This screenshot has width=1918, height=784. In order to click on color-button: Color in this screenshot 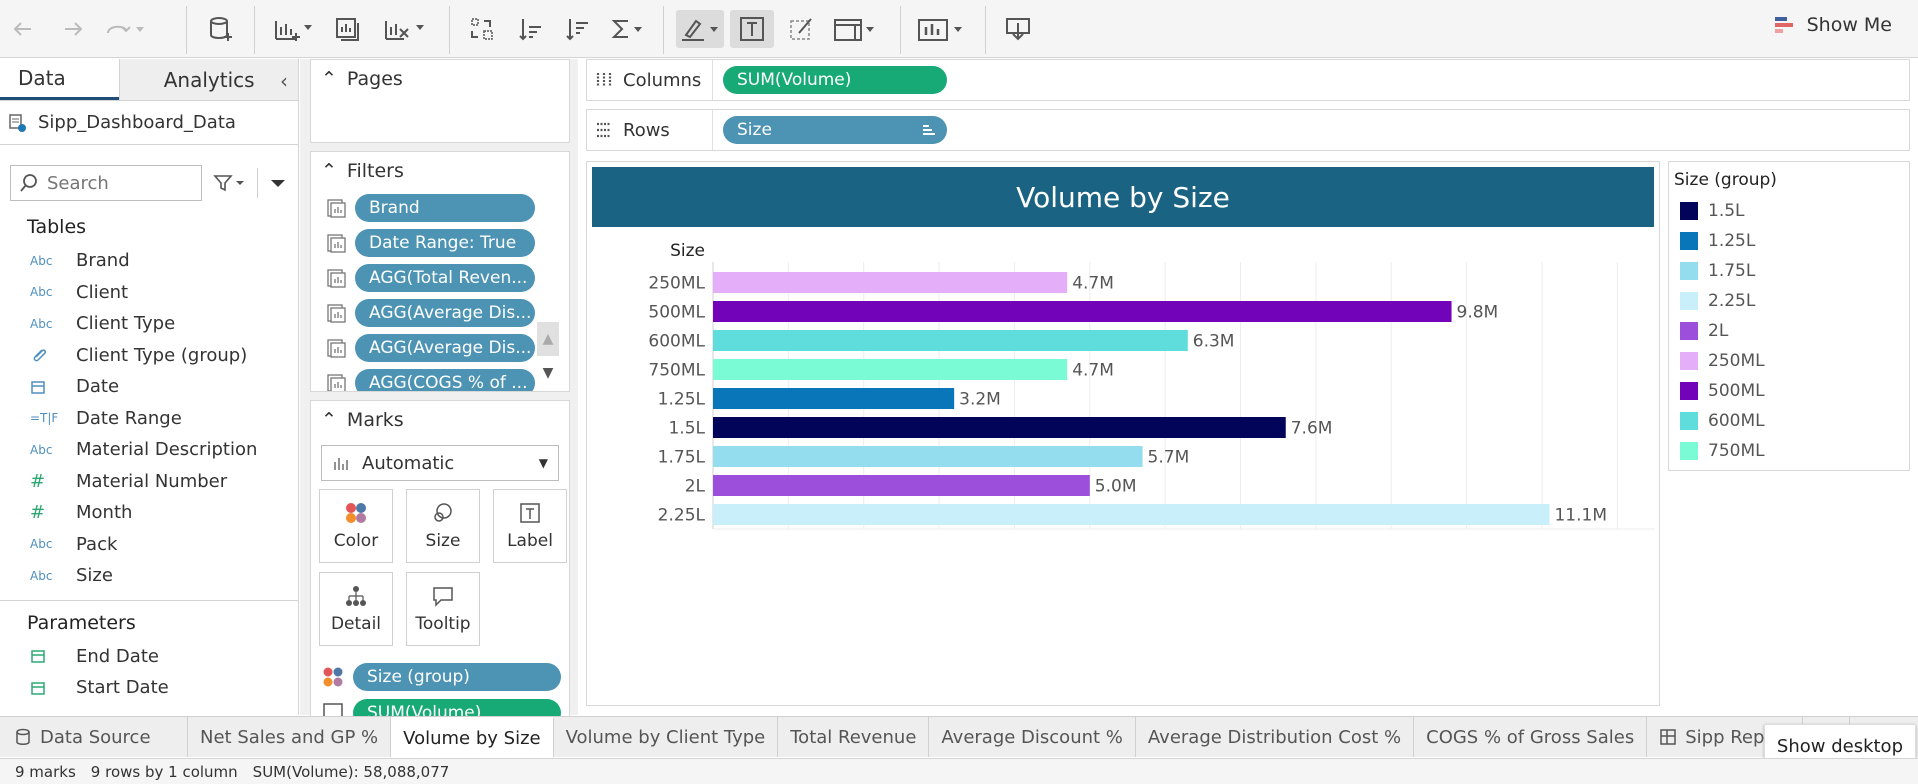, I will do `click(356, 526)`.